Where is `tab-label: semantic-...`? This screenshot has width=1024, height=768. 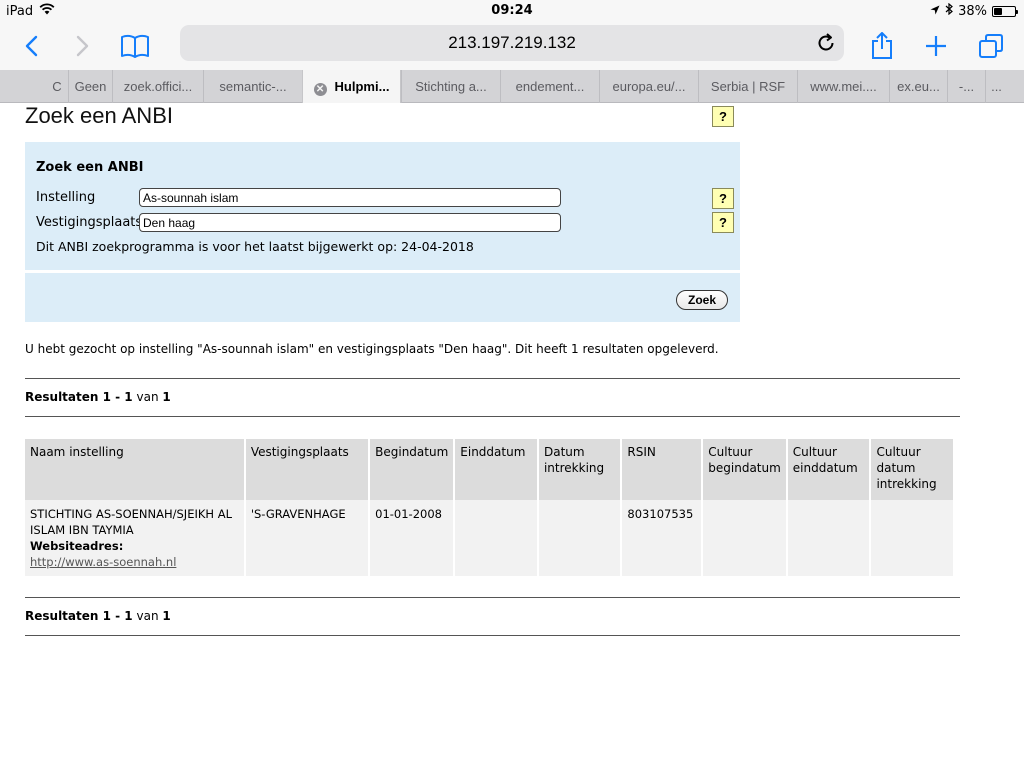
tab-label: semantic-... is located at coordinates (253, 86).